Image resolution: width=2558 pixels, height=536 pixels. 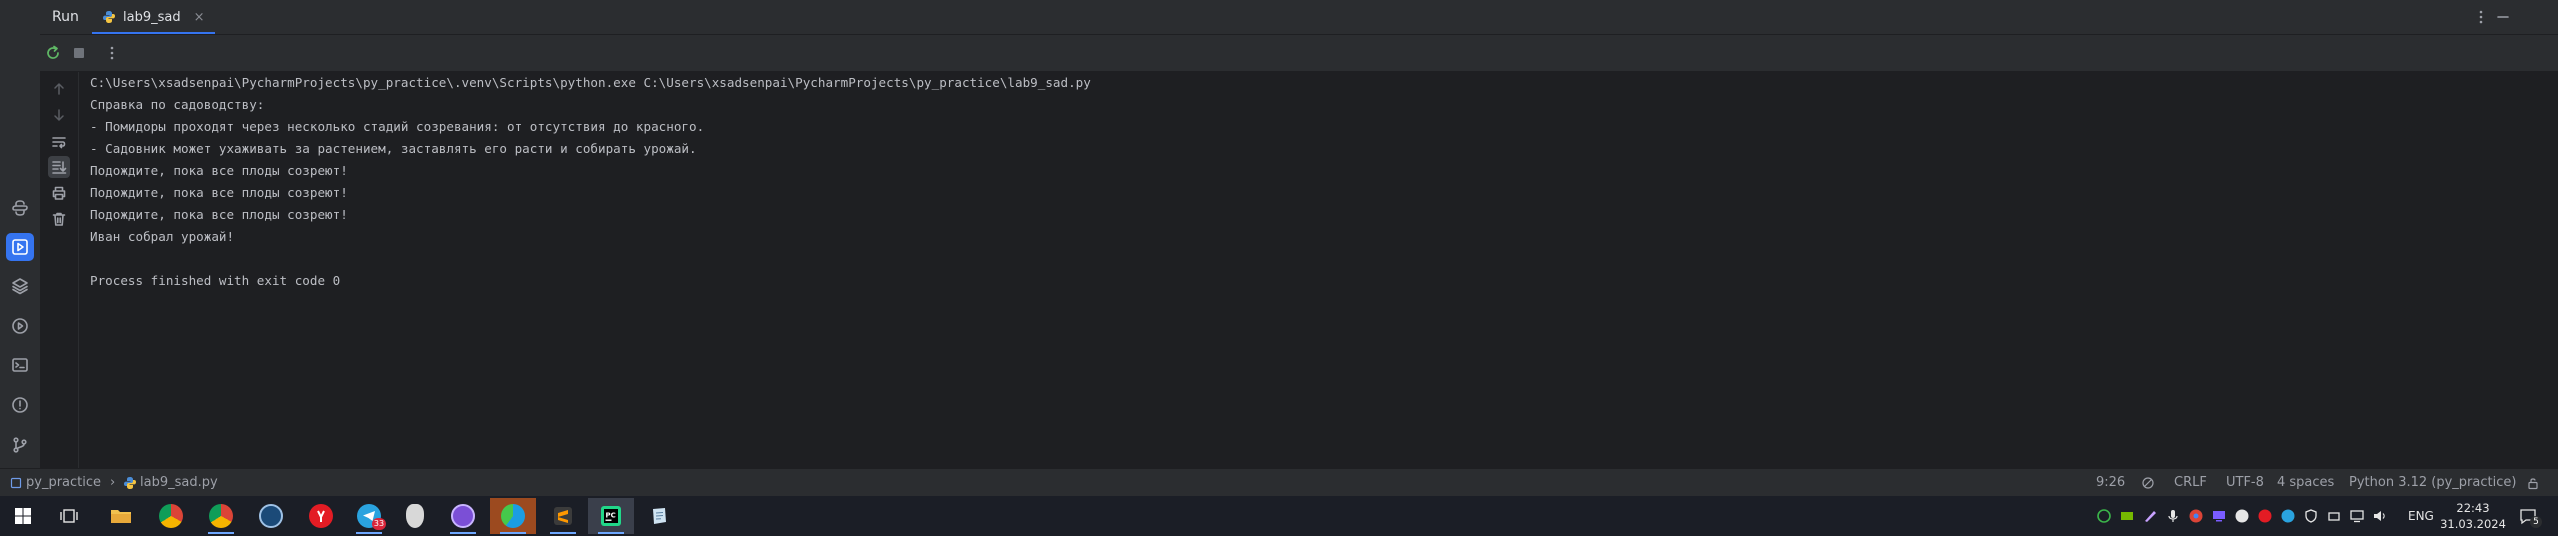 I want to click on services-button, so click(x=20, y=326).